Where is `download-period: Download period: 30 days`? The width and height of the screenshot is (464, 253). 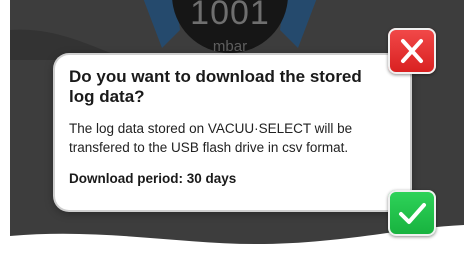
download-period: Download period: 30 days is located at coordinates (153, 178).